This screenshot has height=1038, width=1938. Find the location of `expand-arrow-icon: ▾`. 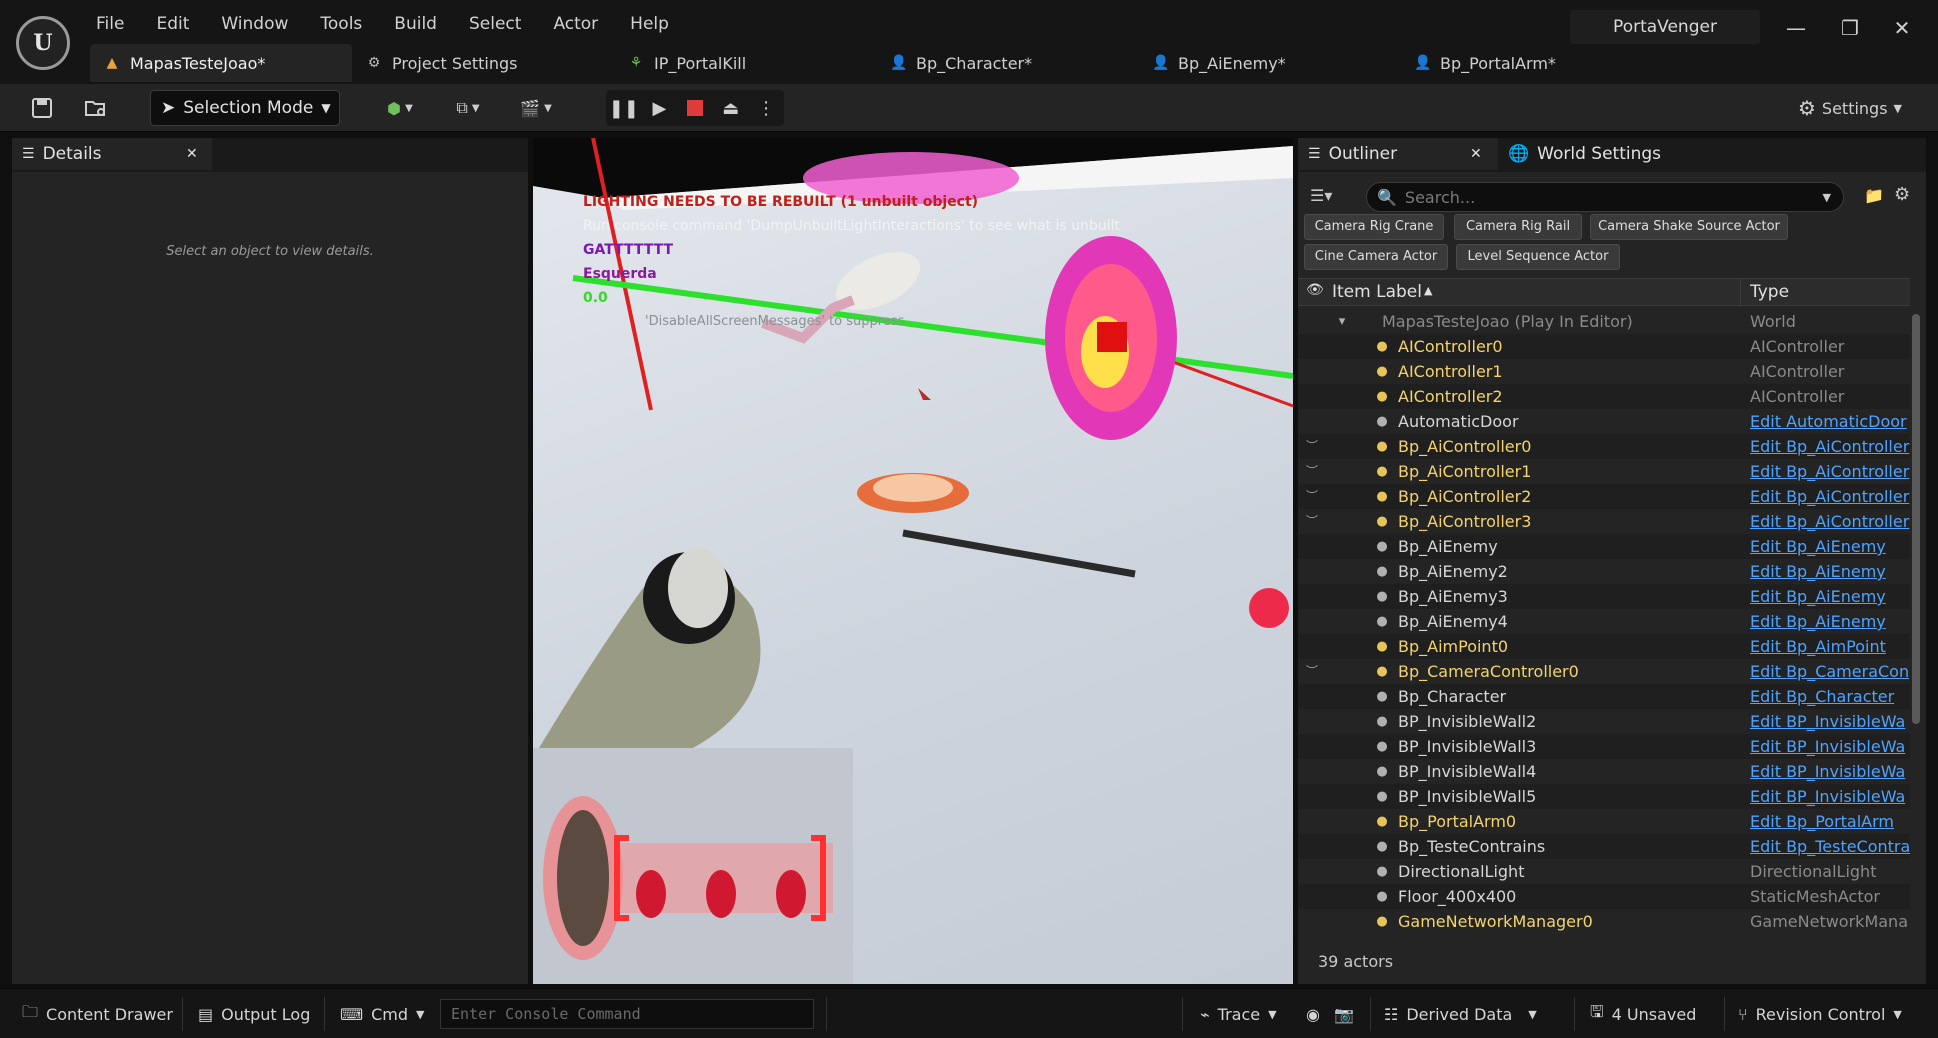

expand-arrow-icon: ▾ is located at coordinates (1342, 322).